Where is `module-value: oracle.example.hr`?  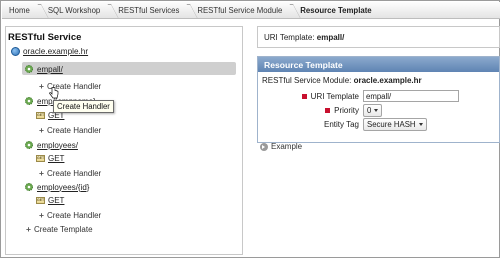 module-value: oracle.example.hr is located at coordinates (387, 80).